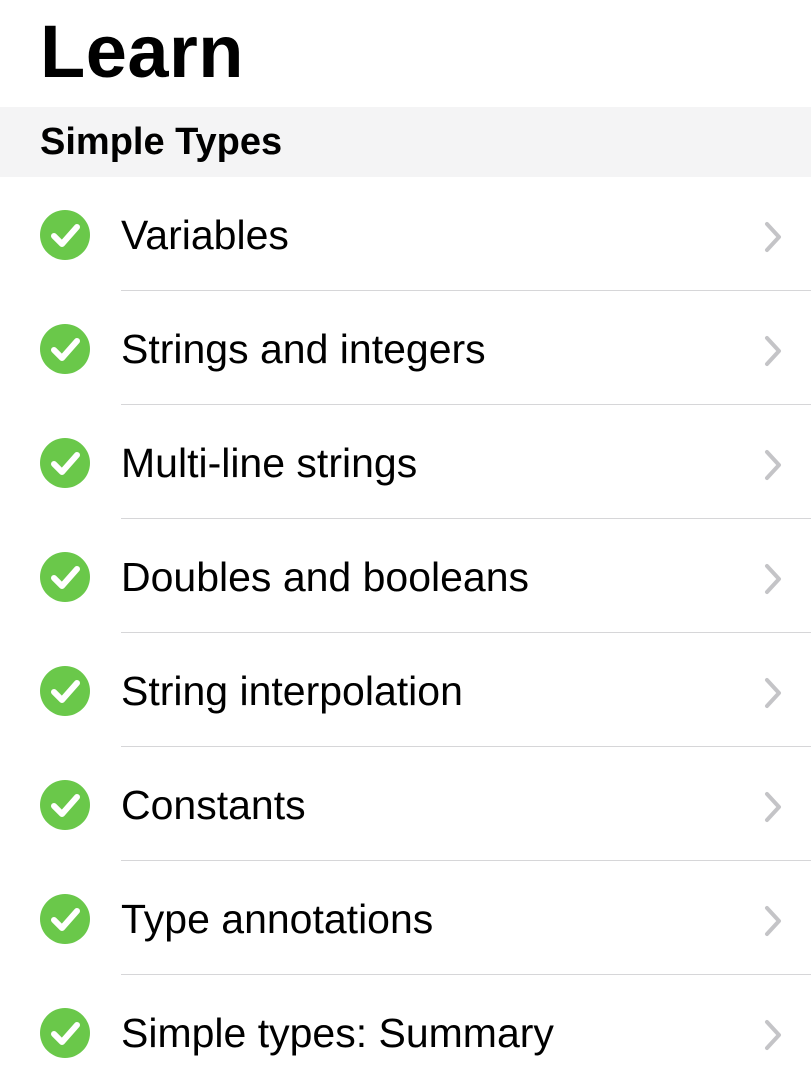  What do you see at coordinates (405, 804) in the screenshot?
I see `lesson-row-constants: Constants` at bounding box center [405, 804].